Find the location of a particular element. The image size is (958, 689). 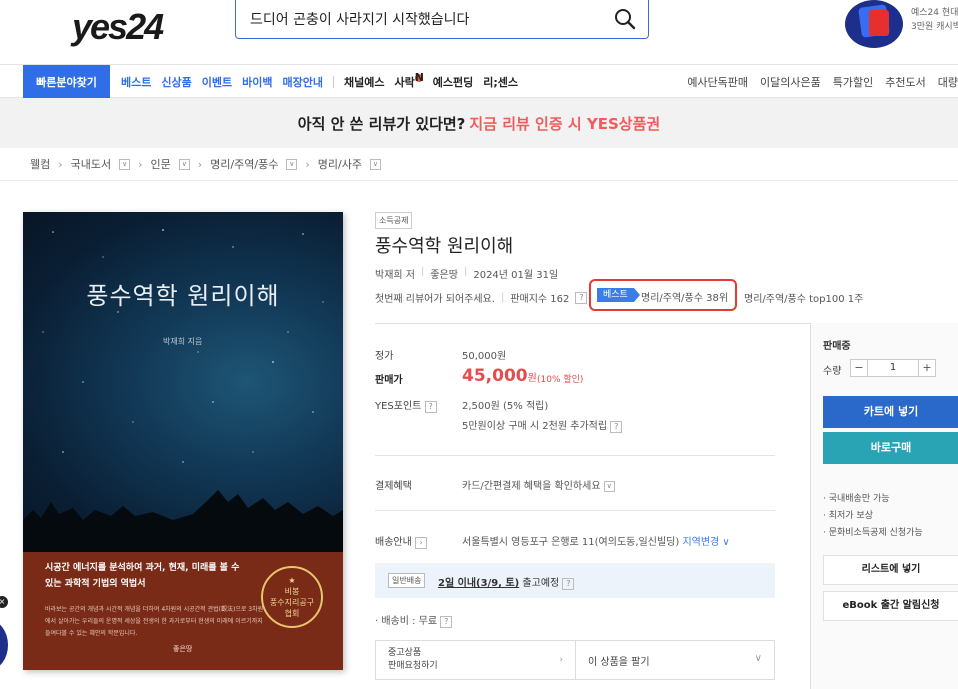

nav-item-store: 매장안내 is located at coordinates (303, 82).